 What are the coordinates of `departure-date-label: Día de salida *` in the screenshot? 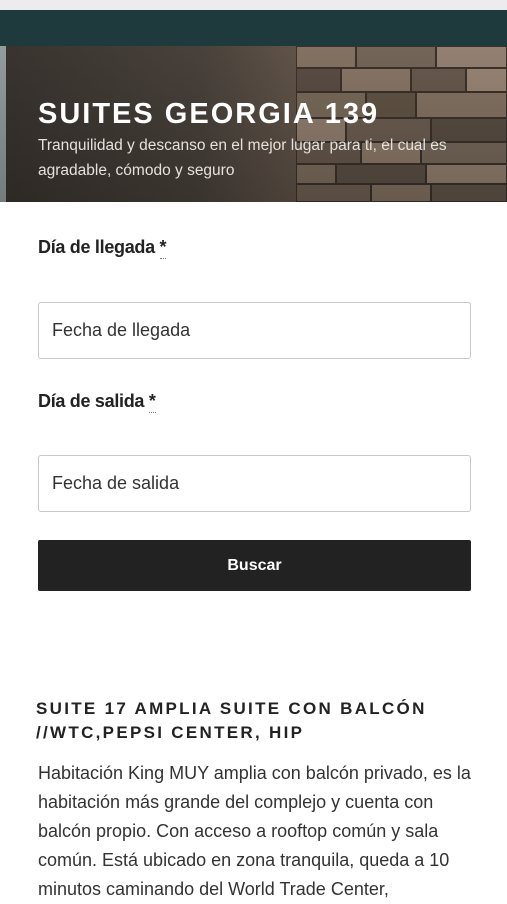 It's located at (97, 402).